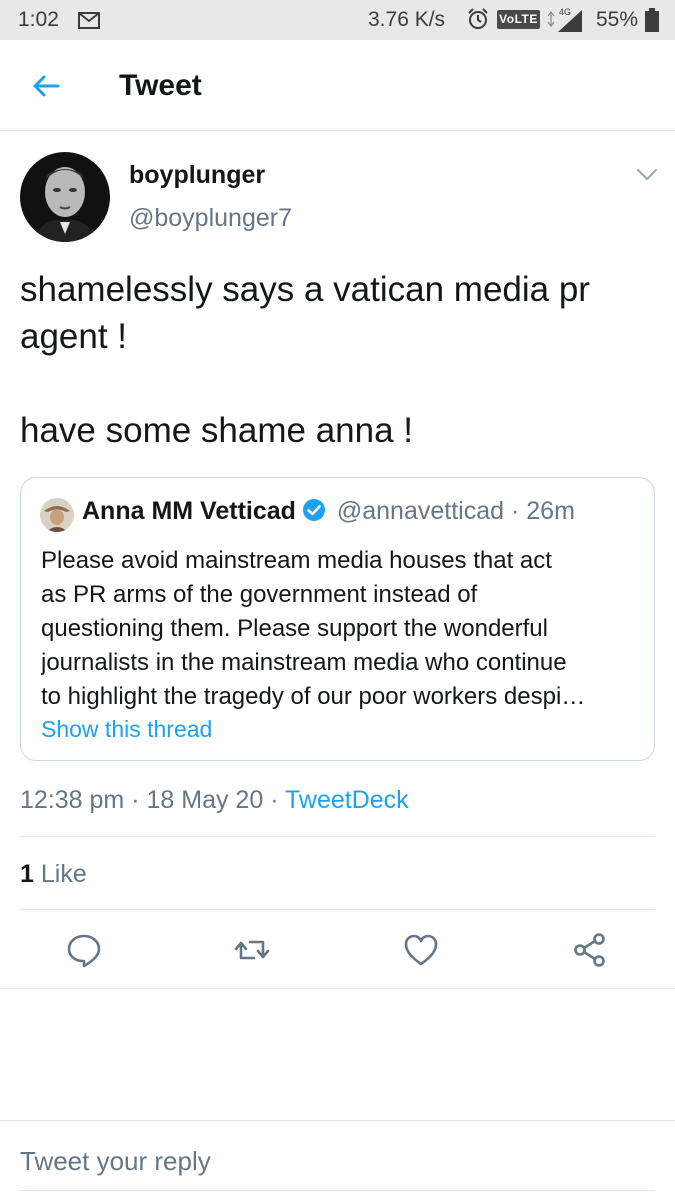 The height and width of the screenshot is (1200, 675). I want to click on verified-icon, so click(314, 513).